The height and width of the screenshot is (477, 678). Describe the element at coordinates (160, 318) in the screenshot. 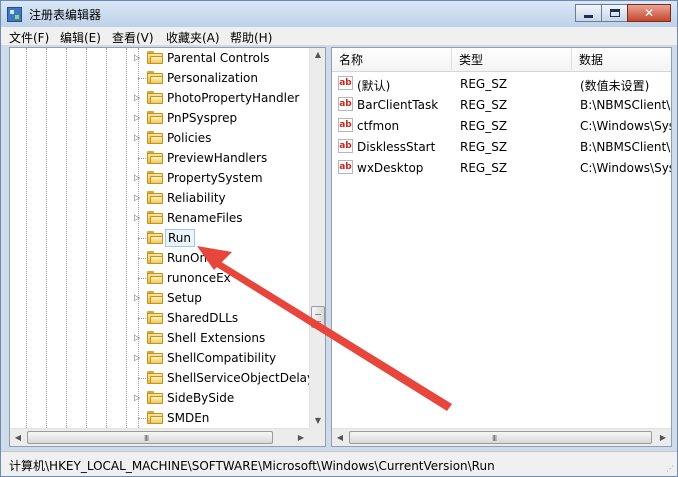

I see `tree-node: SharedDLLs` at that location.